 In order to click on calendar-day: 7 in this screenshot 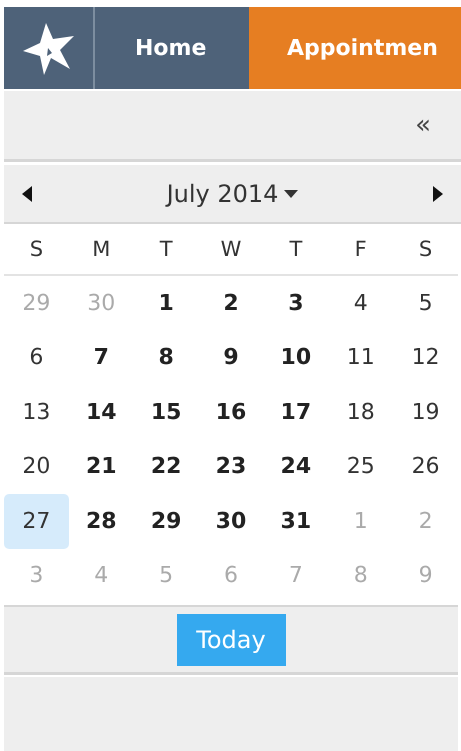, I will do `click(101, 357)`.